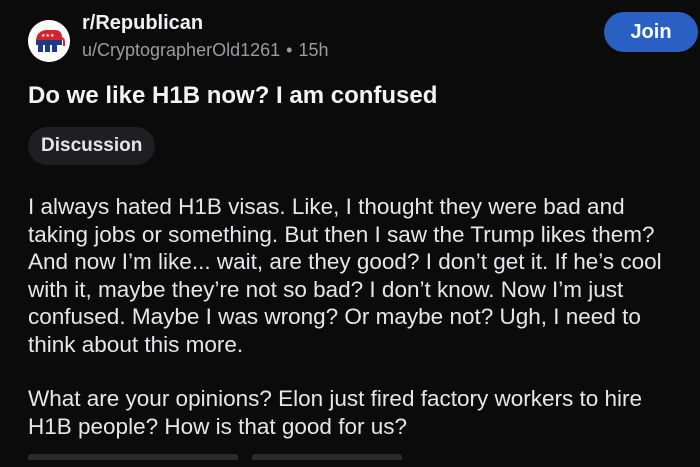  I want to click on post-byline: u/CryptographerOld1261 • 15h, so click(205, 50).